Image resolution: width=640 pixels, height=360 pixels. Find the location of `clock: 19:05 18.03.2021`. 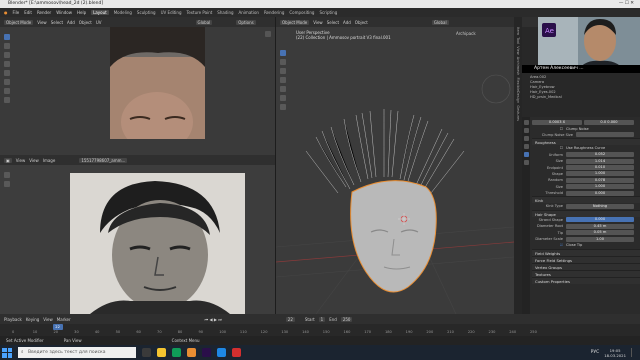

clock: 19:05 18.03.2021 is located at coordinates (615, 353).